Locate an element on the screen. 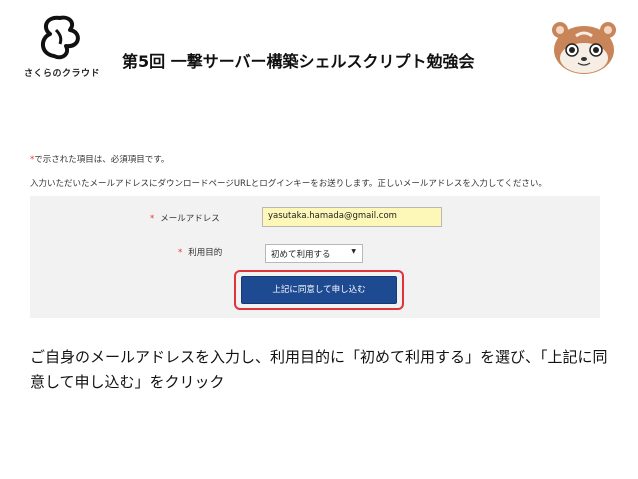  purpose-label: * 利用目的 is located at coordinates (200, 252).